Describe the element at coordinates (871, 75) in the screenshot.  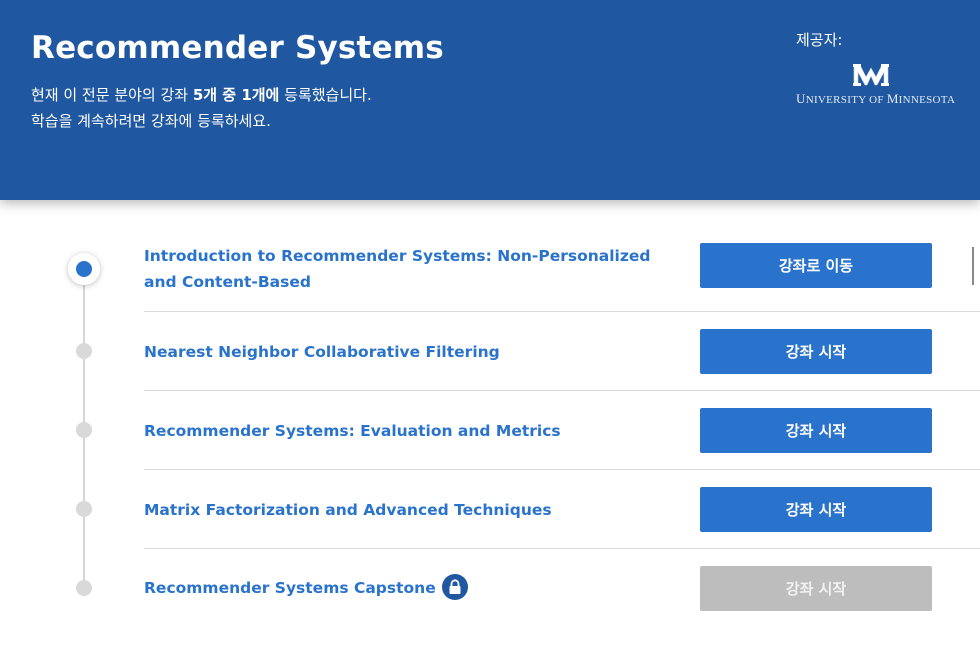
I see `university-logo-icon` at that location.